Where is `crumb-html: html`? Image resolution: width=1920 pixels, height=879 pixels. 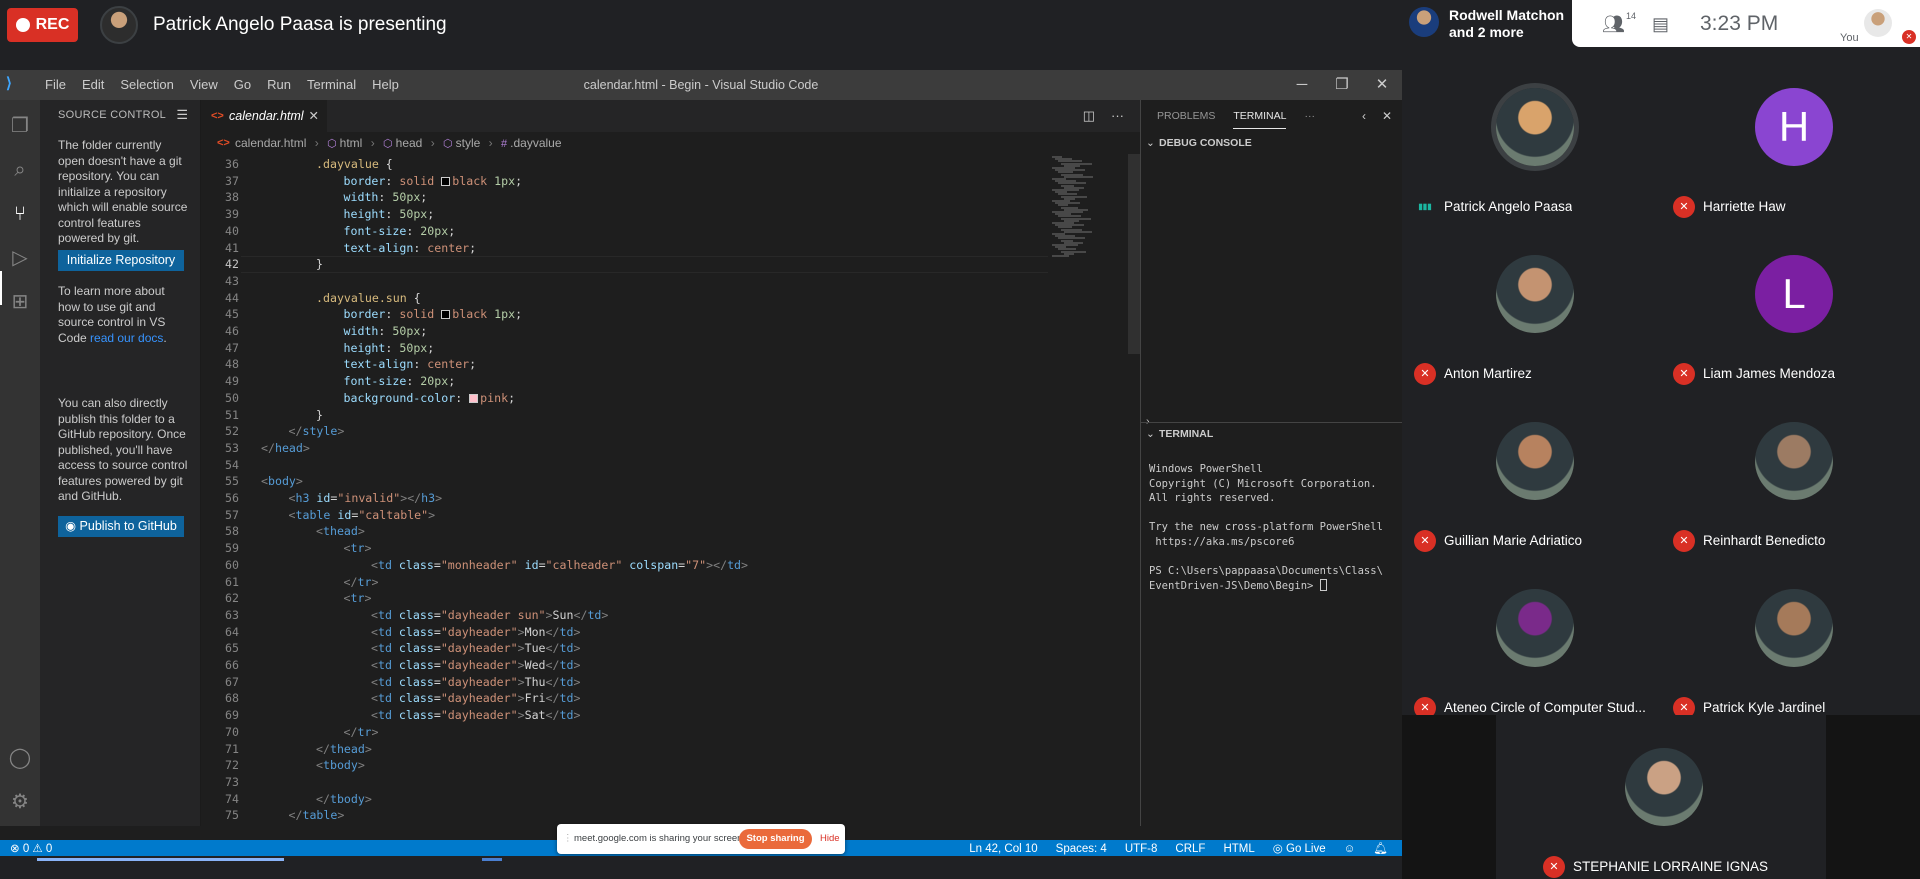 crumb-html: html is located at coordinates (351, 143).